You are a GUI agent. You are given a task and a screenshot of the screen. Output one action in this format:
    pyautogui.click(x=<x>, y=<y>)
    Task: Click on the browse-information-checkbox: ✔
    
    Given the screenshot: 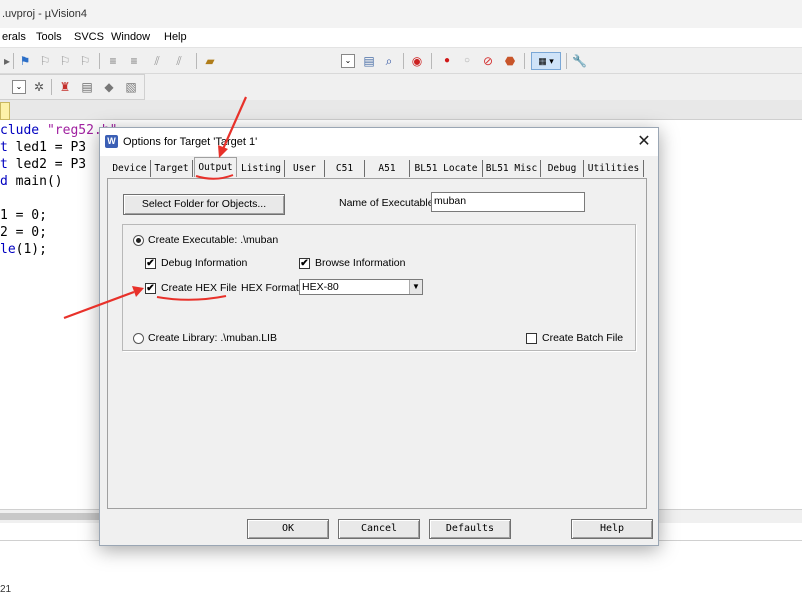 What is the action you would take?
    pyautogui.click(x=304, y=263)
    